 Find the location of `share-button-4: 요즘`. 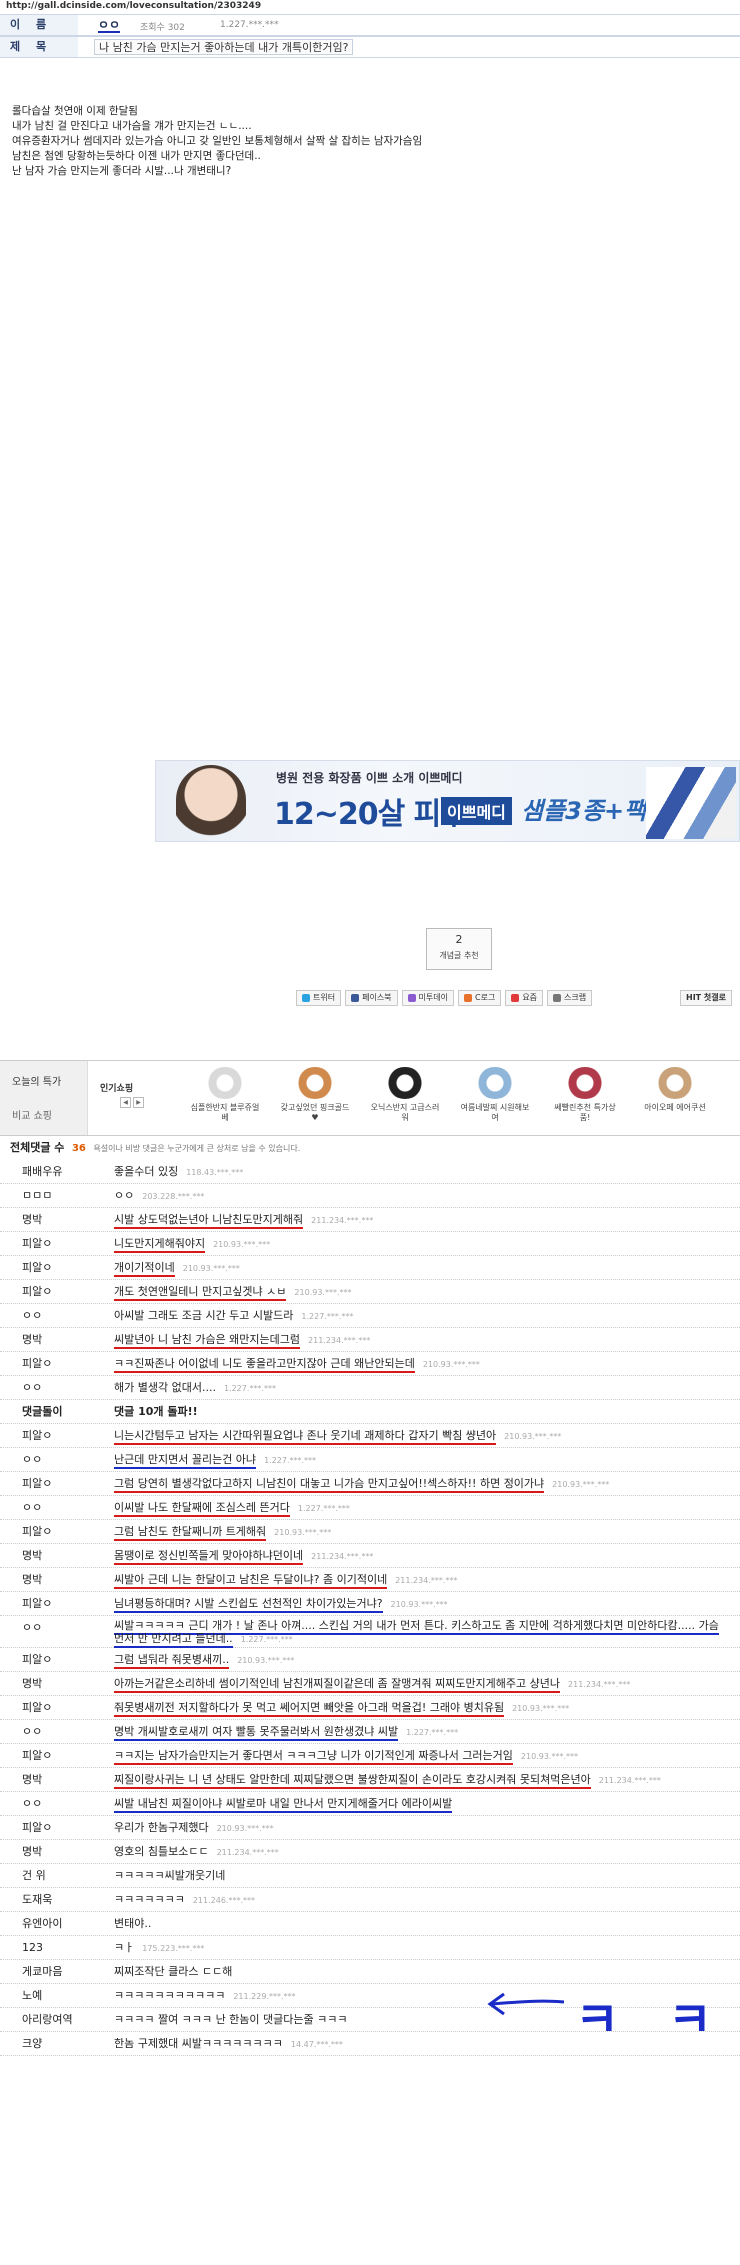

share-button-4: 요즘 is located at coordinates (524, 998).